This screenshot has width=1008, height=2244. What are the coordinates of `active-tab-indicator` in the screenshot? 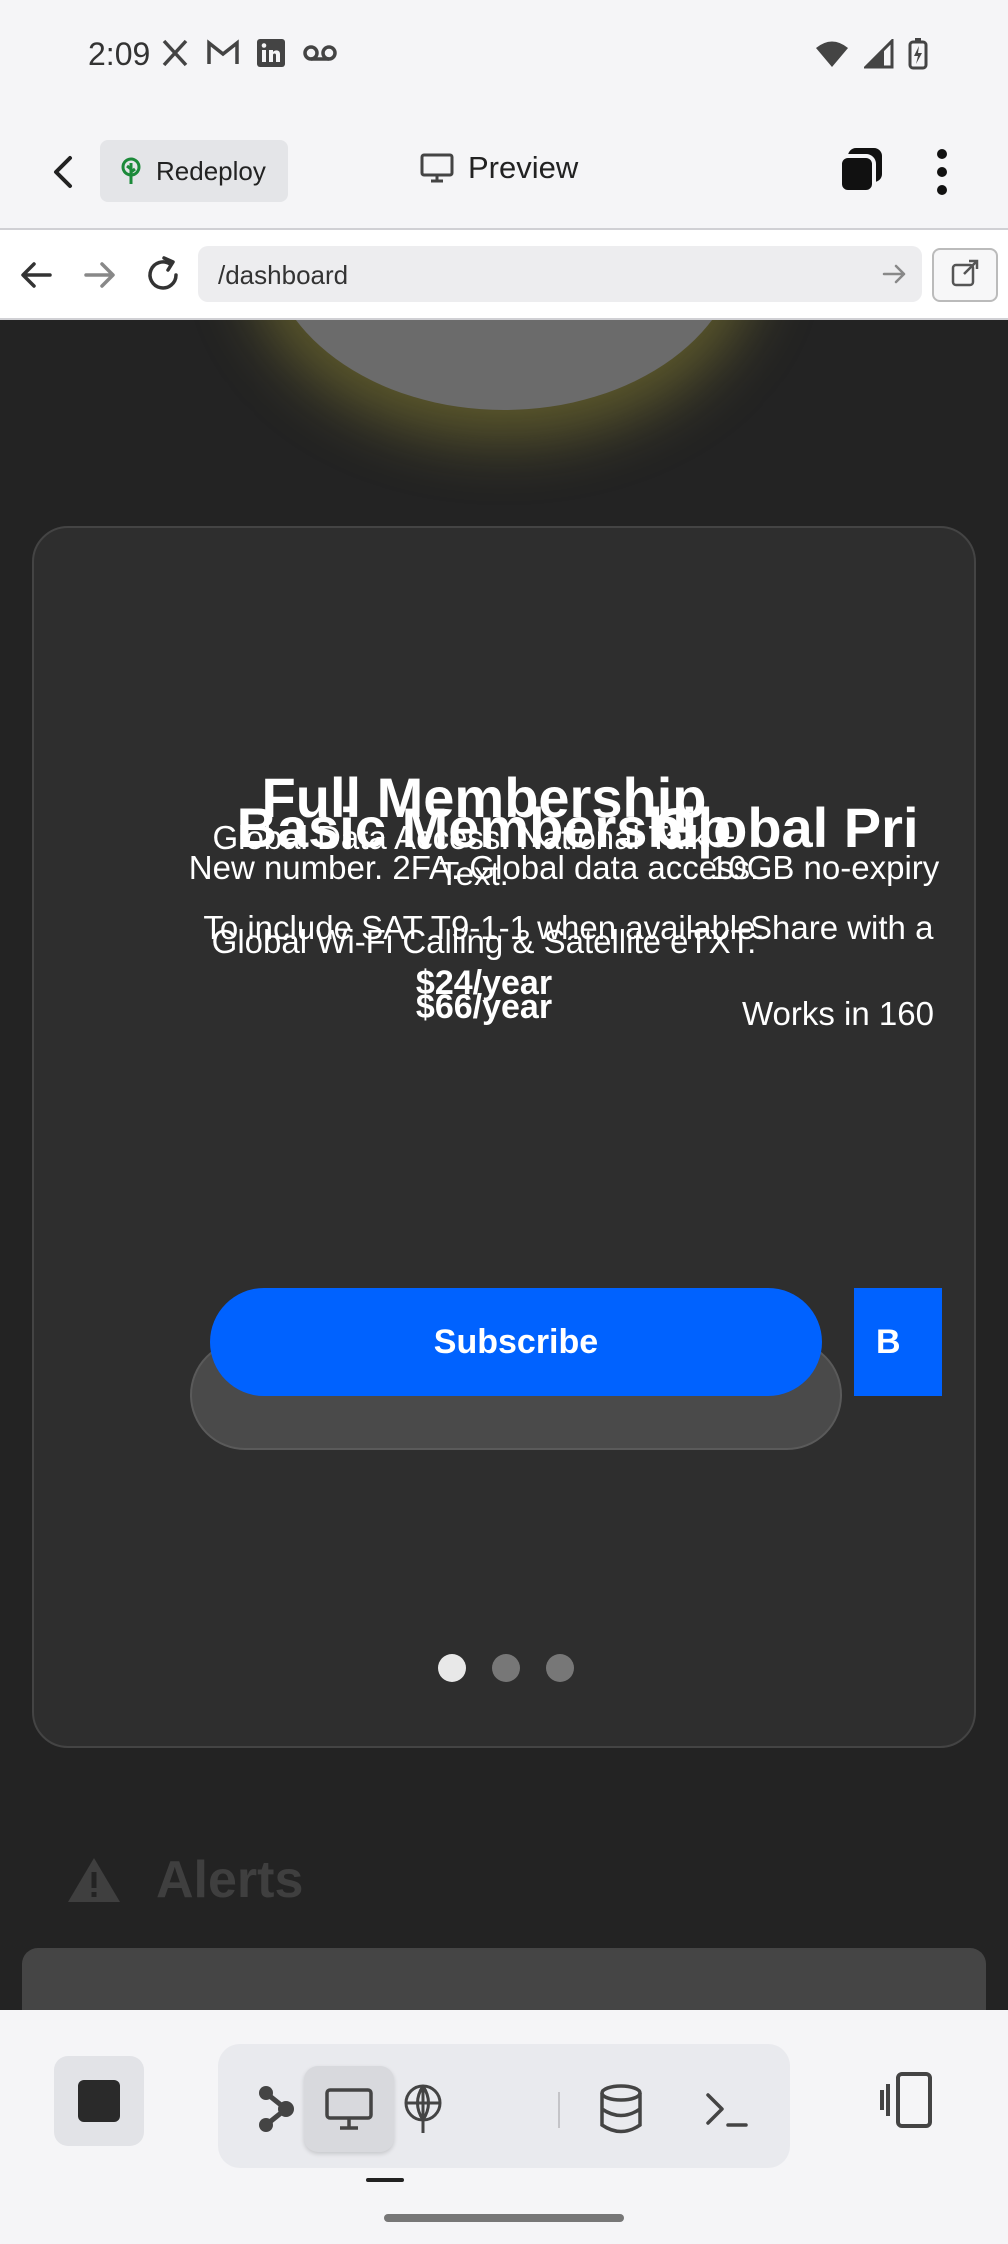 It's located at (385, 2180).